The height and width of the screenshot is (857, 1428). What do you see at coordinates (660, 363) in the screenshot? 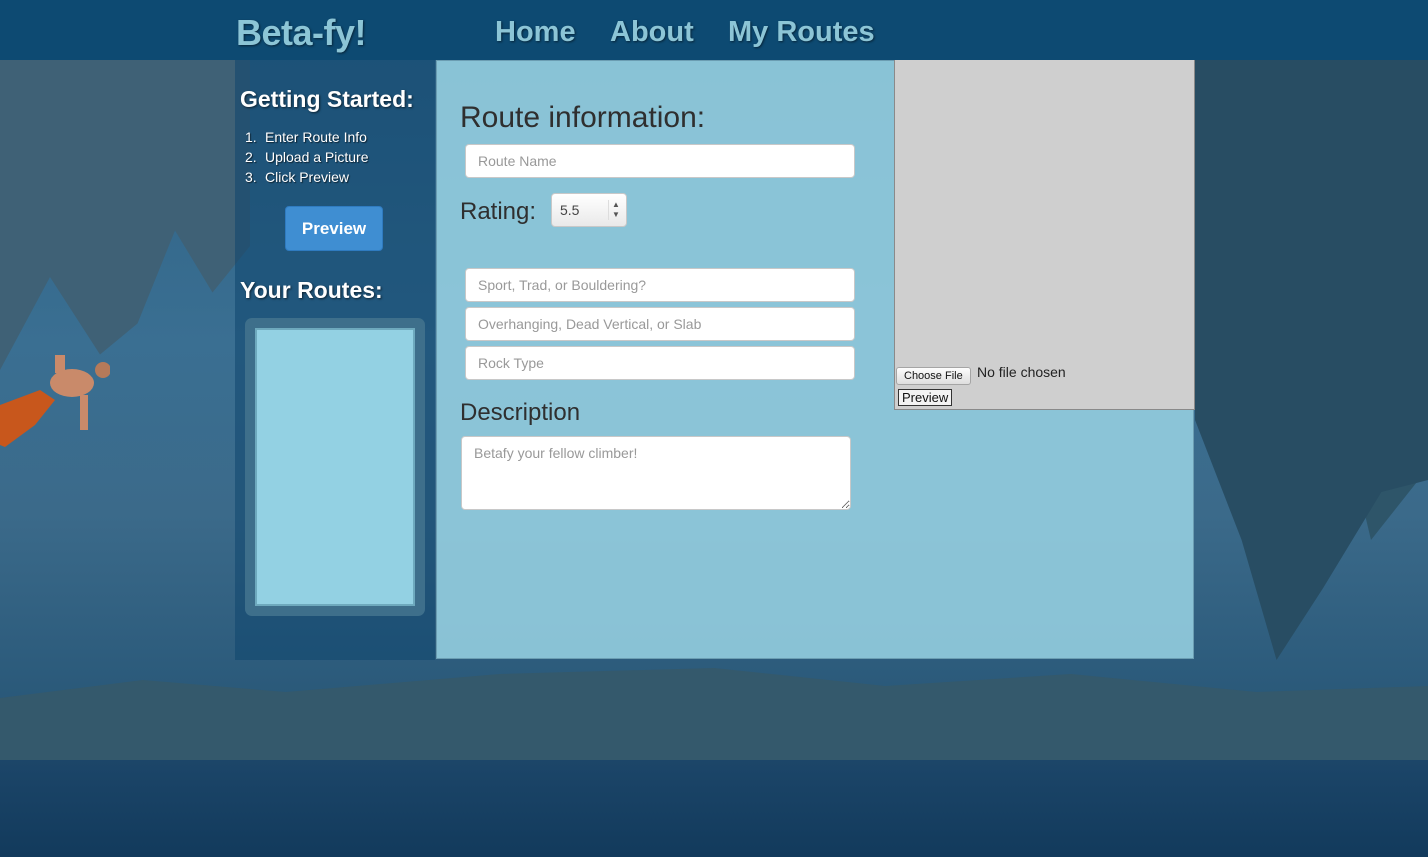
I see `rock-type-input` at bounding box center [660, 363].